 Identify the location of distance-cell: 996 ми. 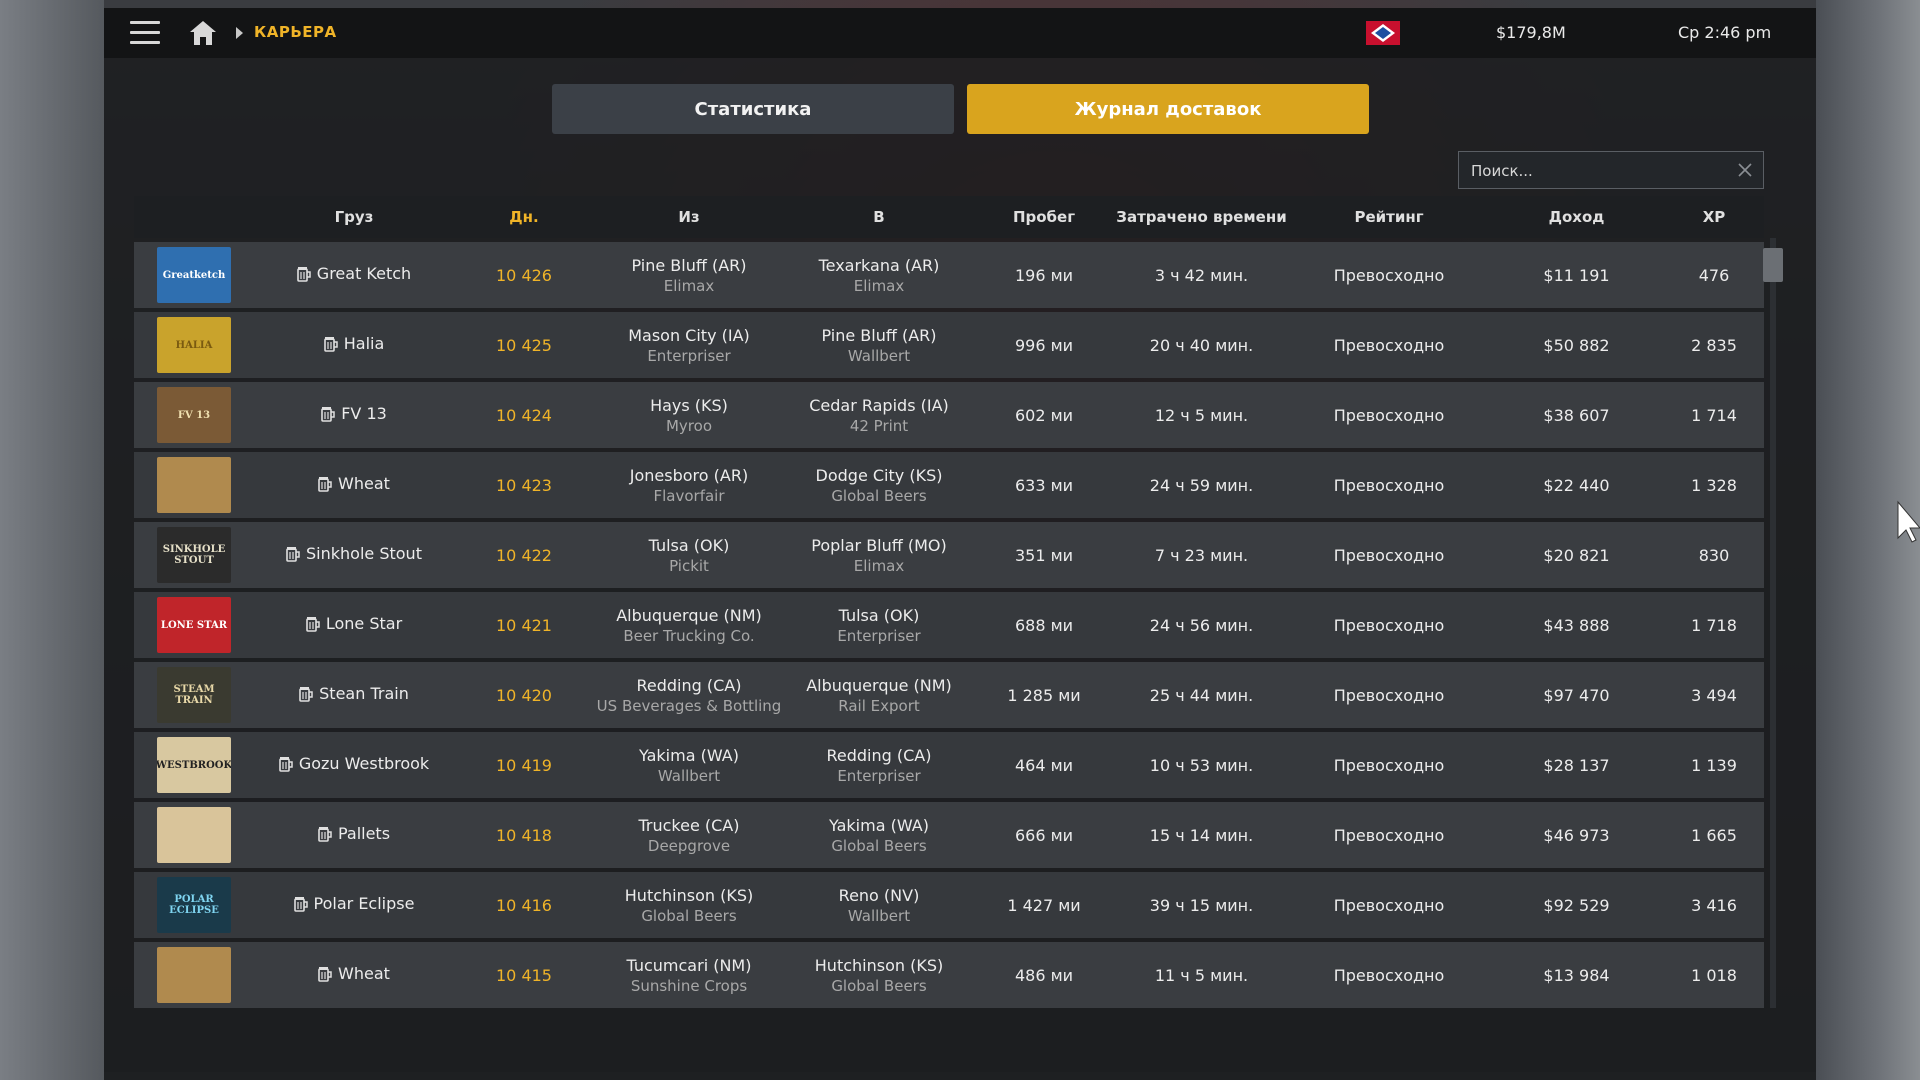
(1044, 345).